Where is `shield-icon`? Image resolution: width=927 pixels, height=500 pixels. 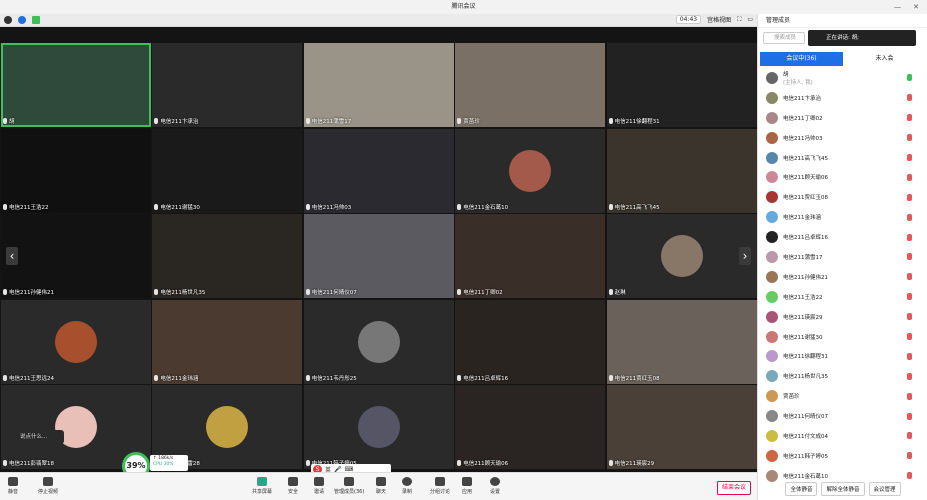 shield-icon is located at coordinates (22, 20).